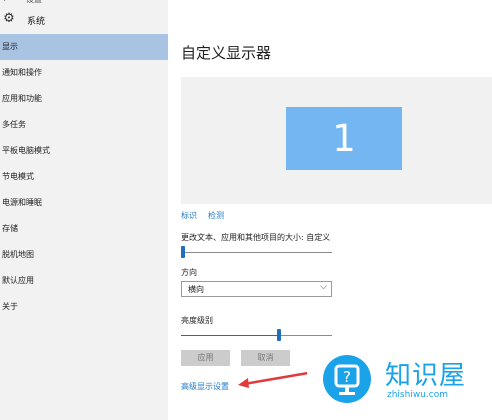 The image size is (492, 420). What do you see at coordinates (205, 358) in the screenshot?
I see `apply-button: 应用` at bounding box center [205, 358].